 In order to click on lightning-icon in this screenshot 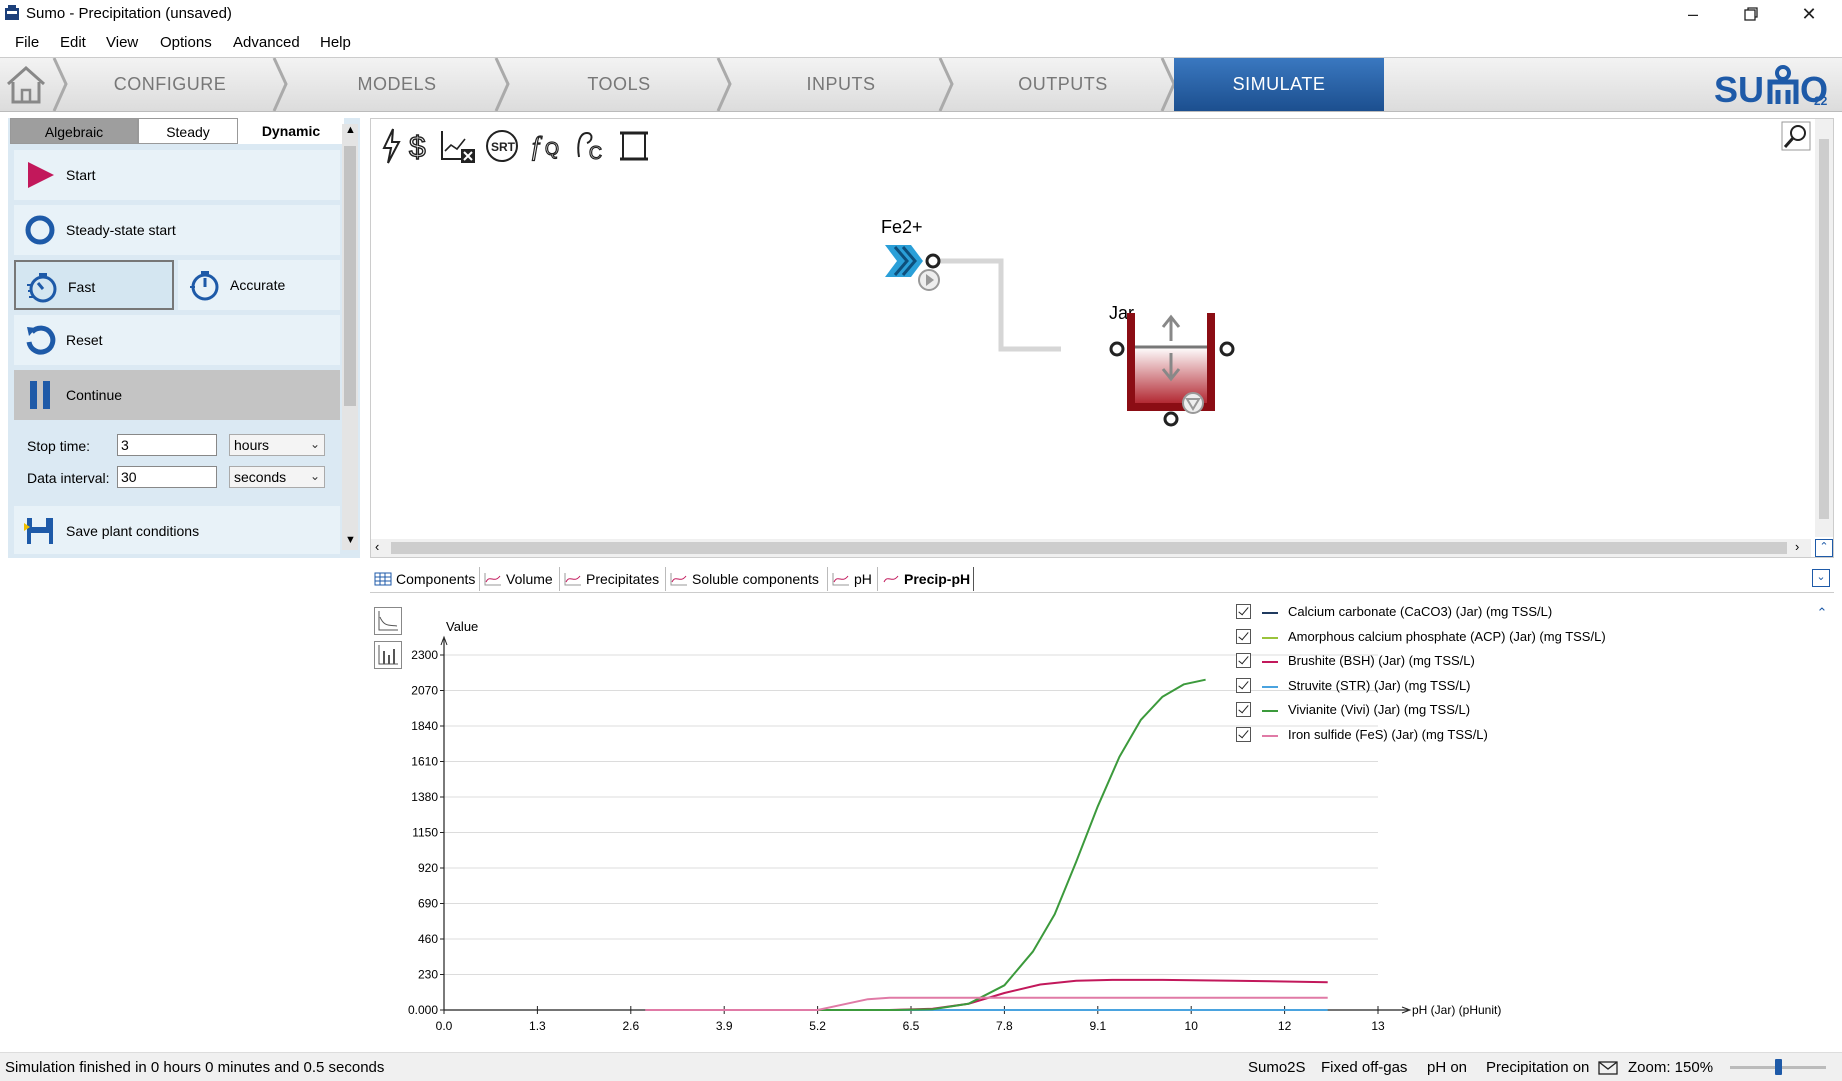, I will do `click(391, 146)`.